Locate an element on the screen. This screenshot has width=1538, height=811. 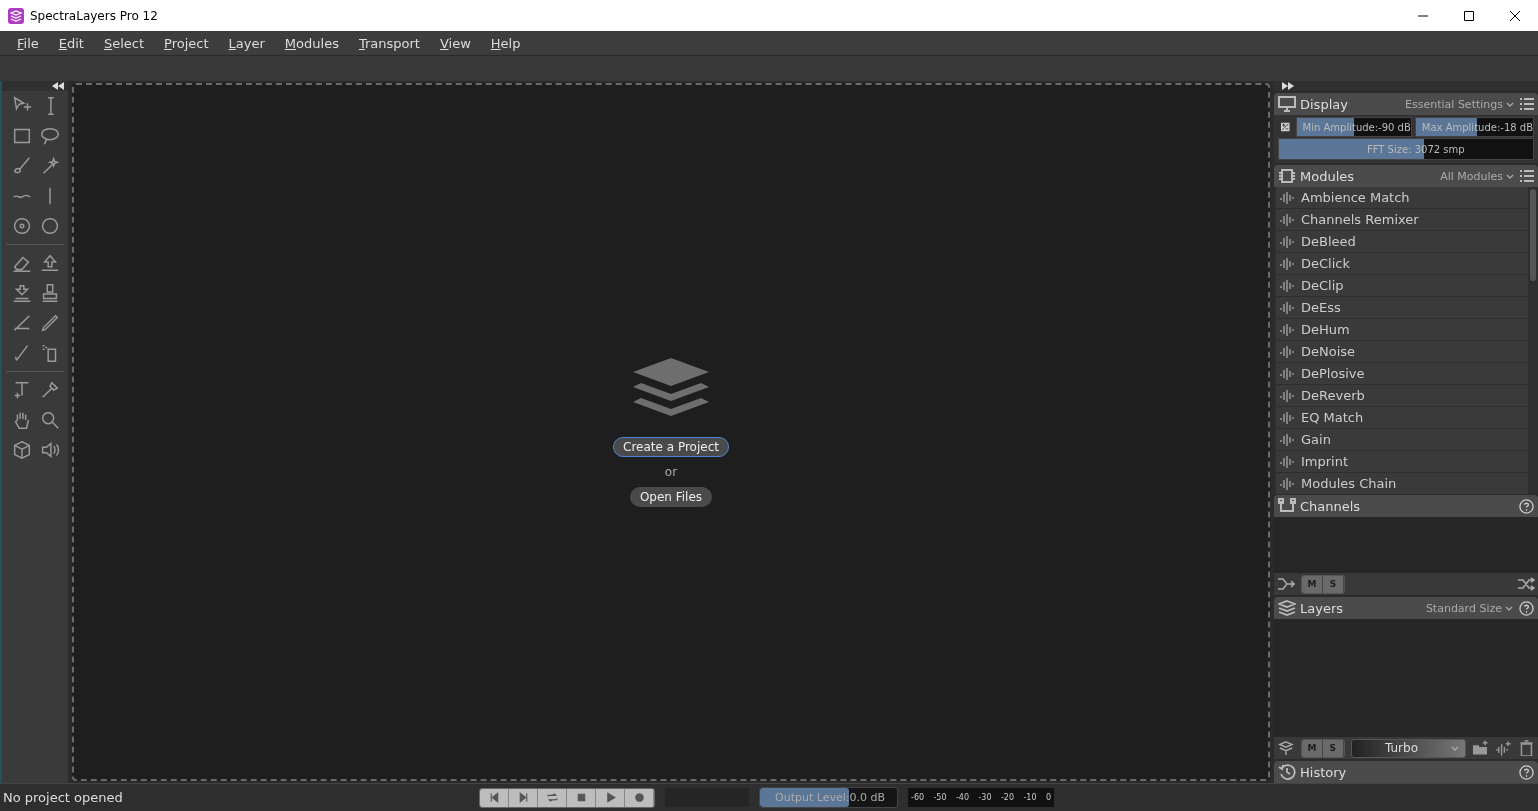
layers-logo-icon is located at coordinates (671, 387).